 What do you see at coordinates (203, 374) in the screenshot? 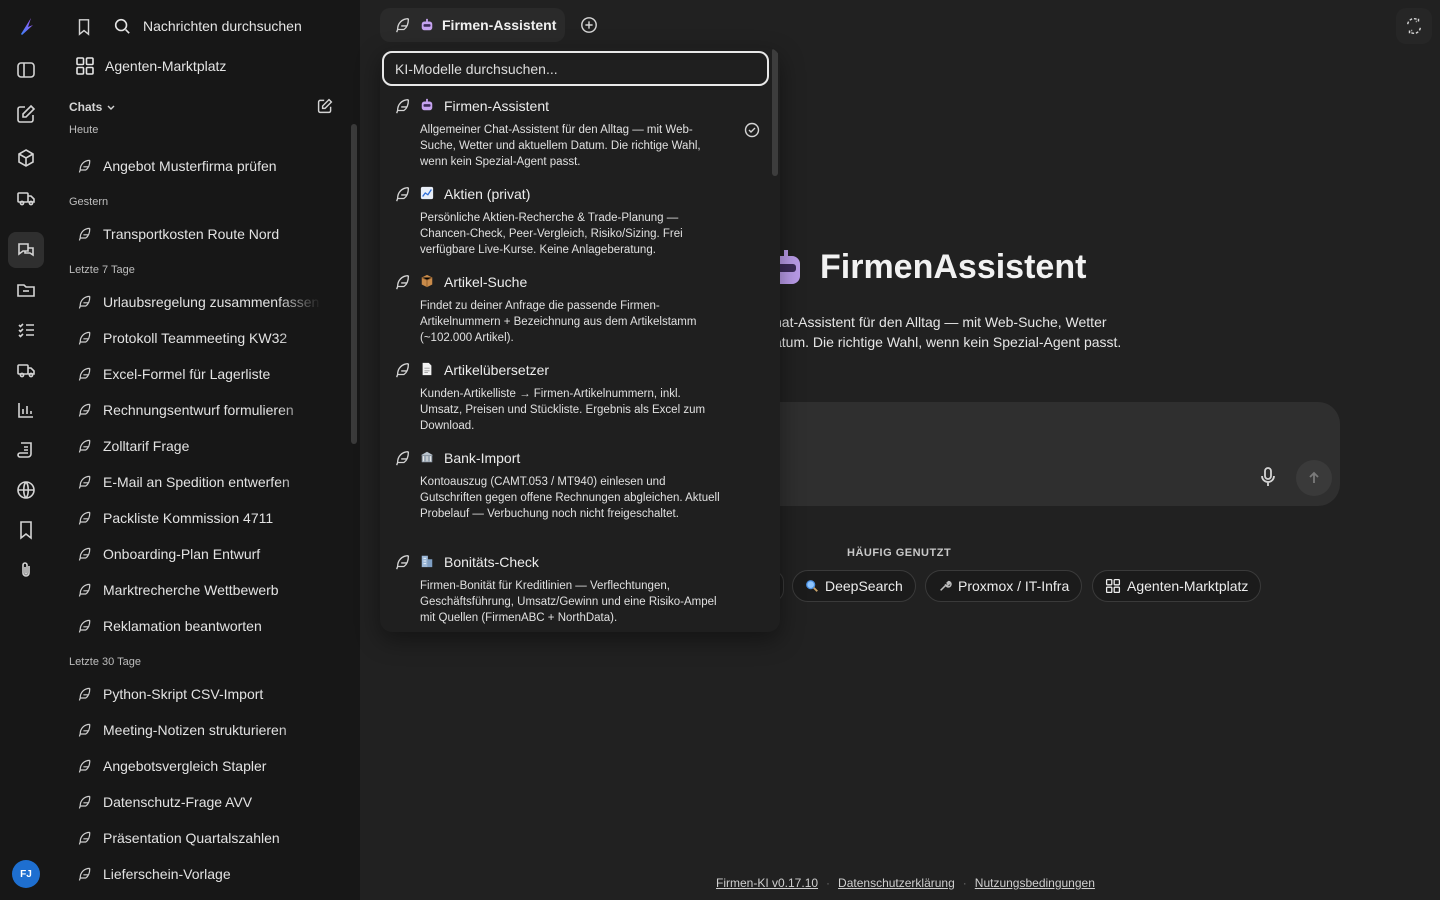
I see `chat-list-item: Excel-Formel für Lagerliste` at bounding box center [203, 374].